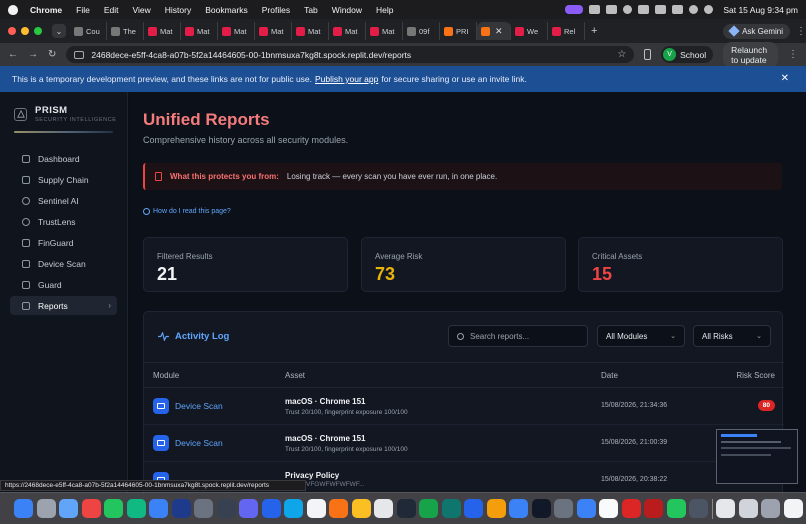  I want to click on stocks-icon, so click(406, 508).